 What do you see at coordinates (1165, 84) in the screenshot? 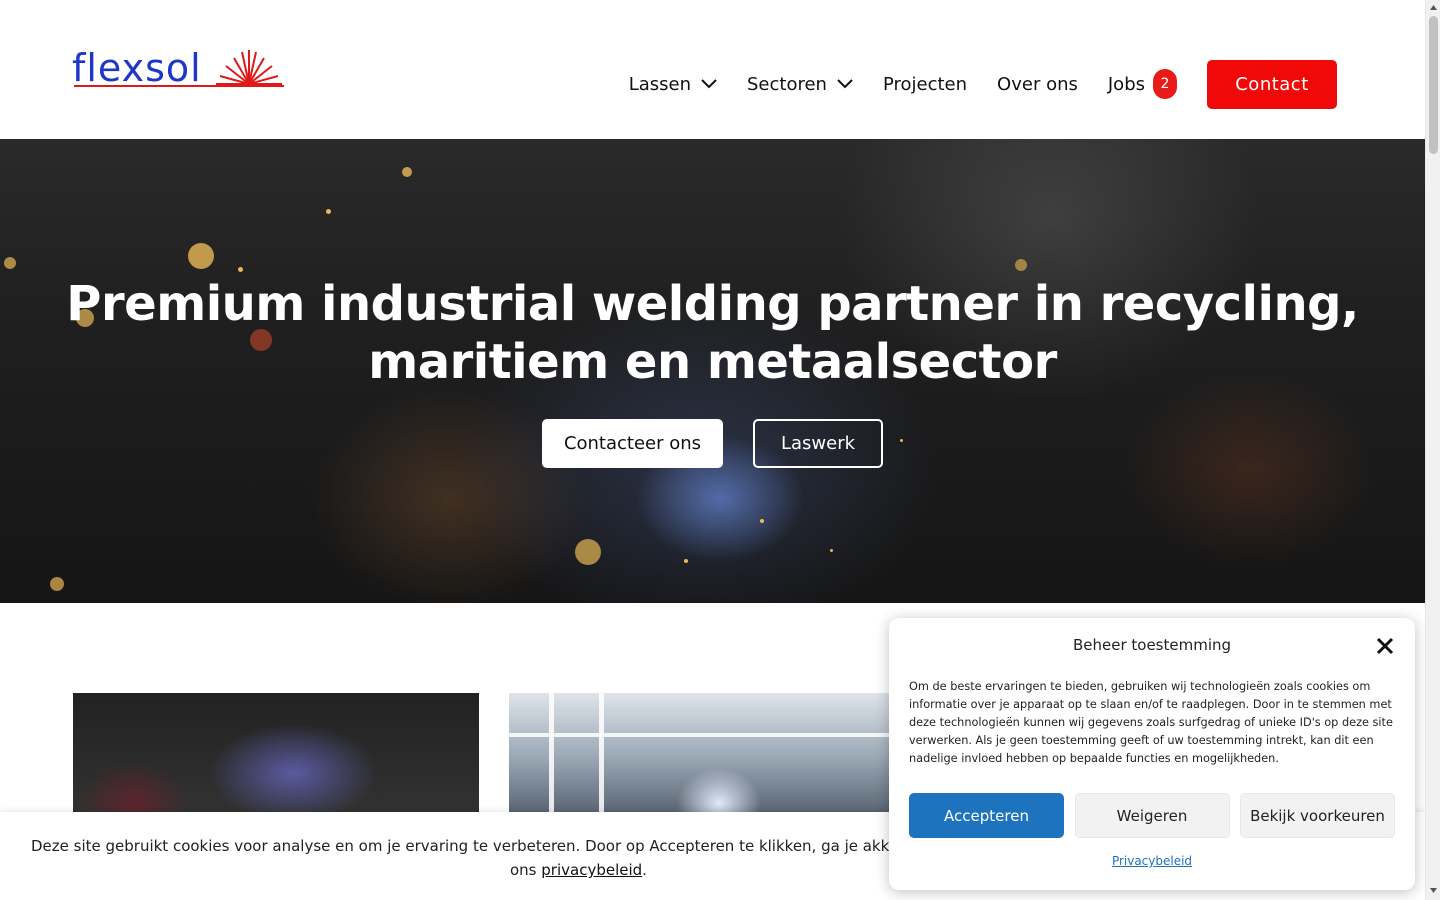
I see `jobs-count-badge: 2` at bounding box center [1165, 84].